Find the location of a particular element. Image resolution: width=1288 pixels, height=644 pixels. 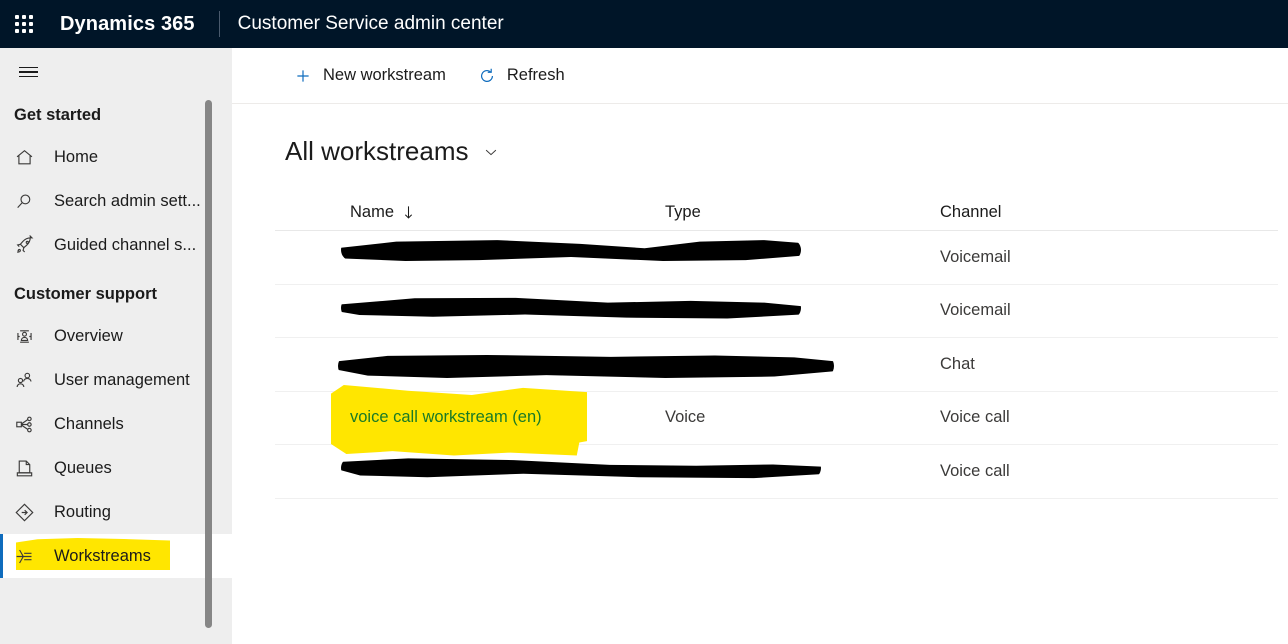

new-workstream-button: New workstream is located at coordinates (369, 76).